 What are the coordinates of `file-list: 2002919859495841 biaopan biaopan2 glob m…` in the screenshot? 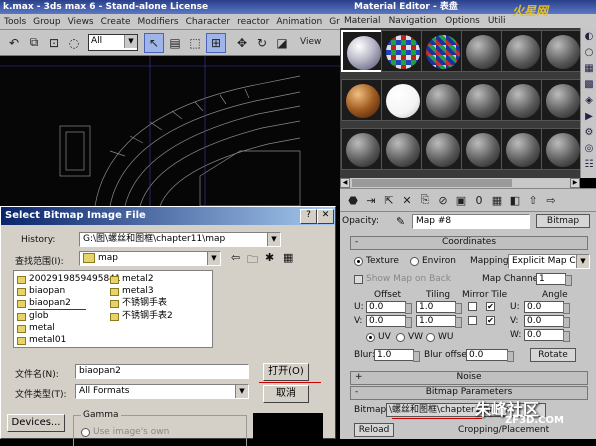 It's located at (113, 309).